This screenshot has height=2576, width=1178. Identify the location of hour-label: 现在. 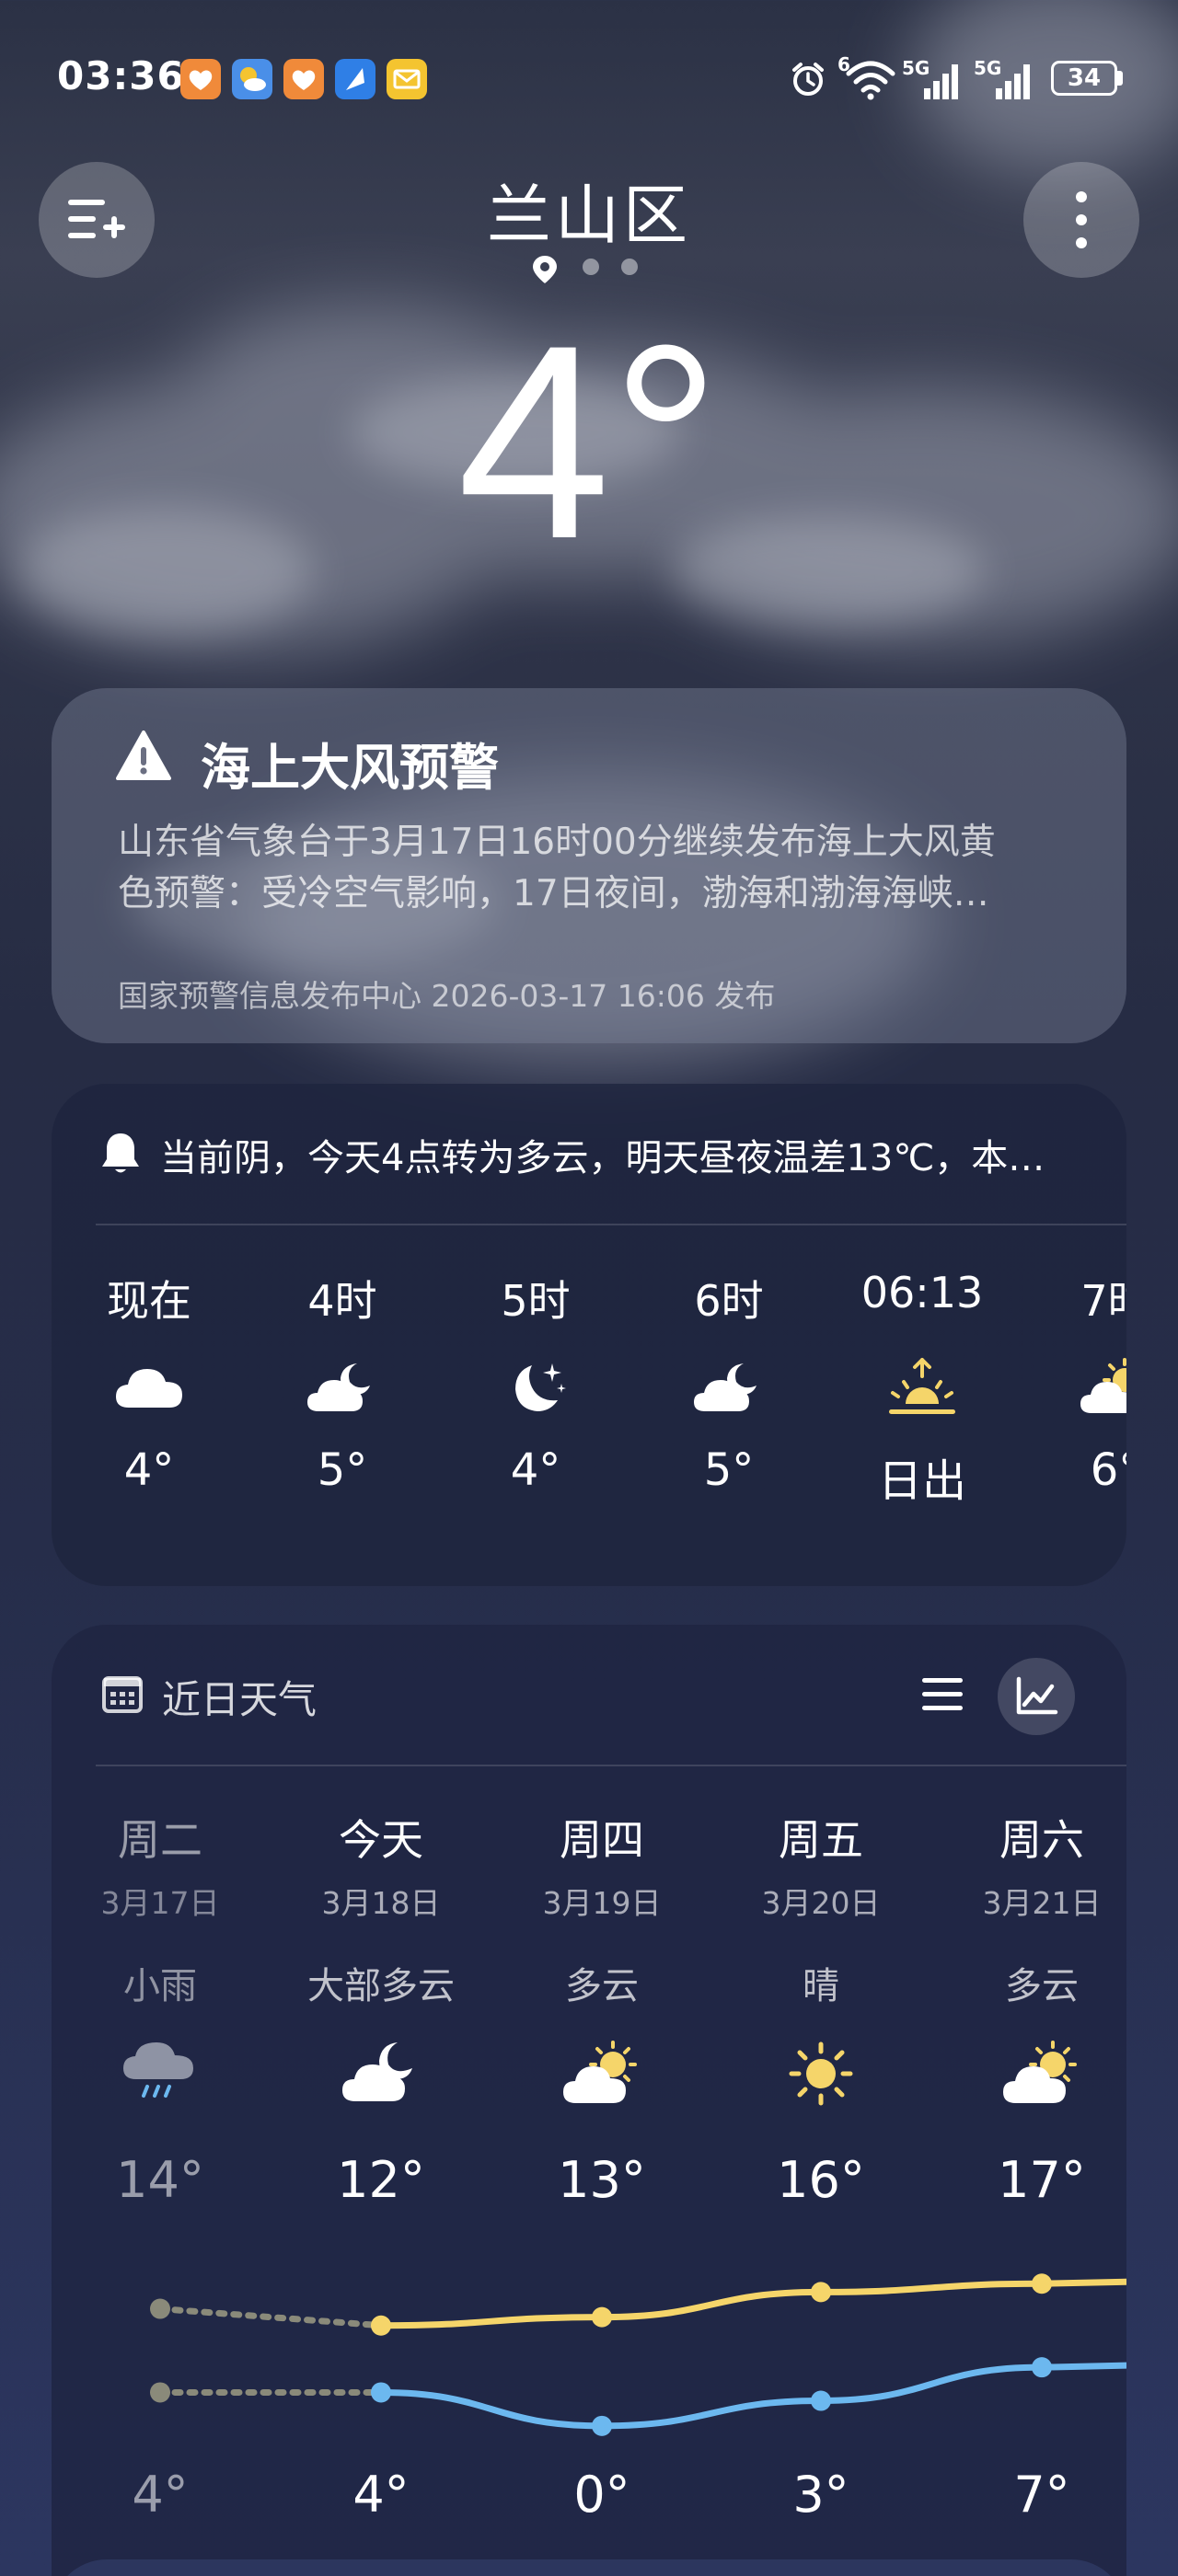
(149, 1301).